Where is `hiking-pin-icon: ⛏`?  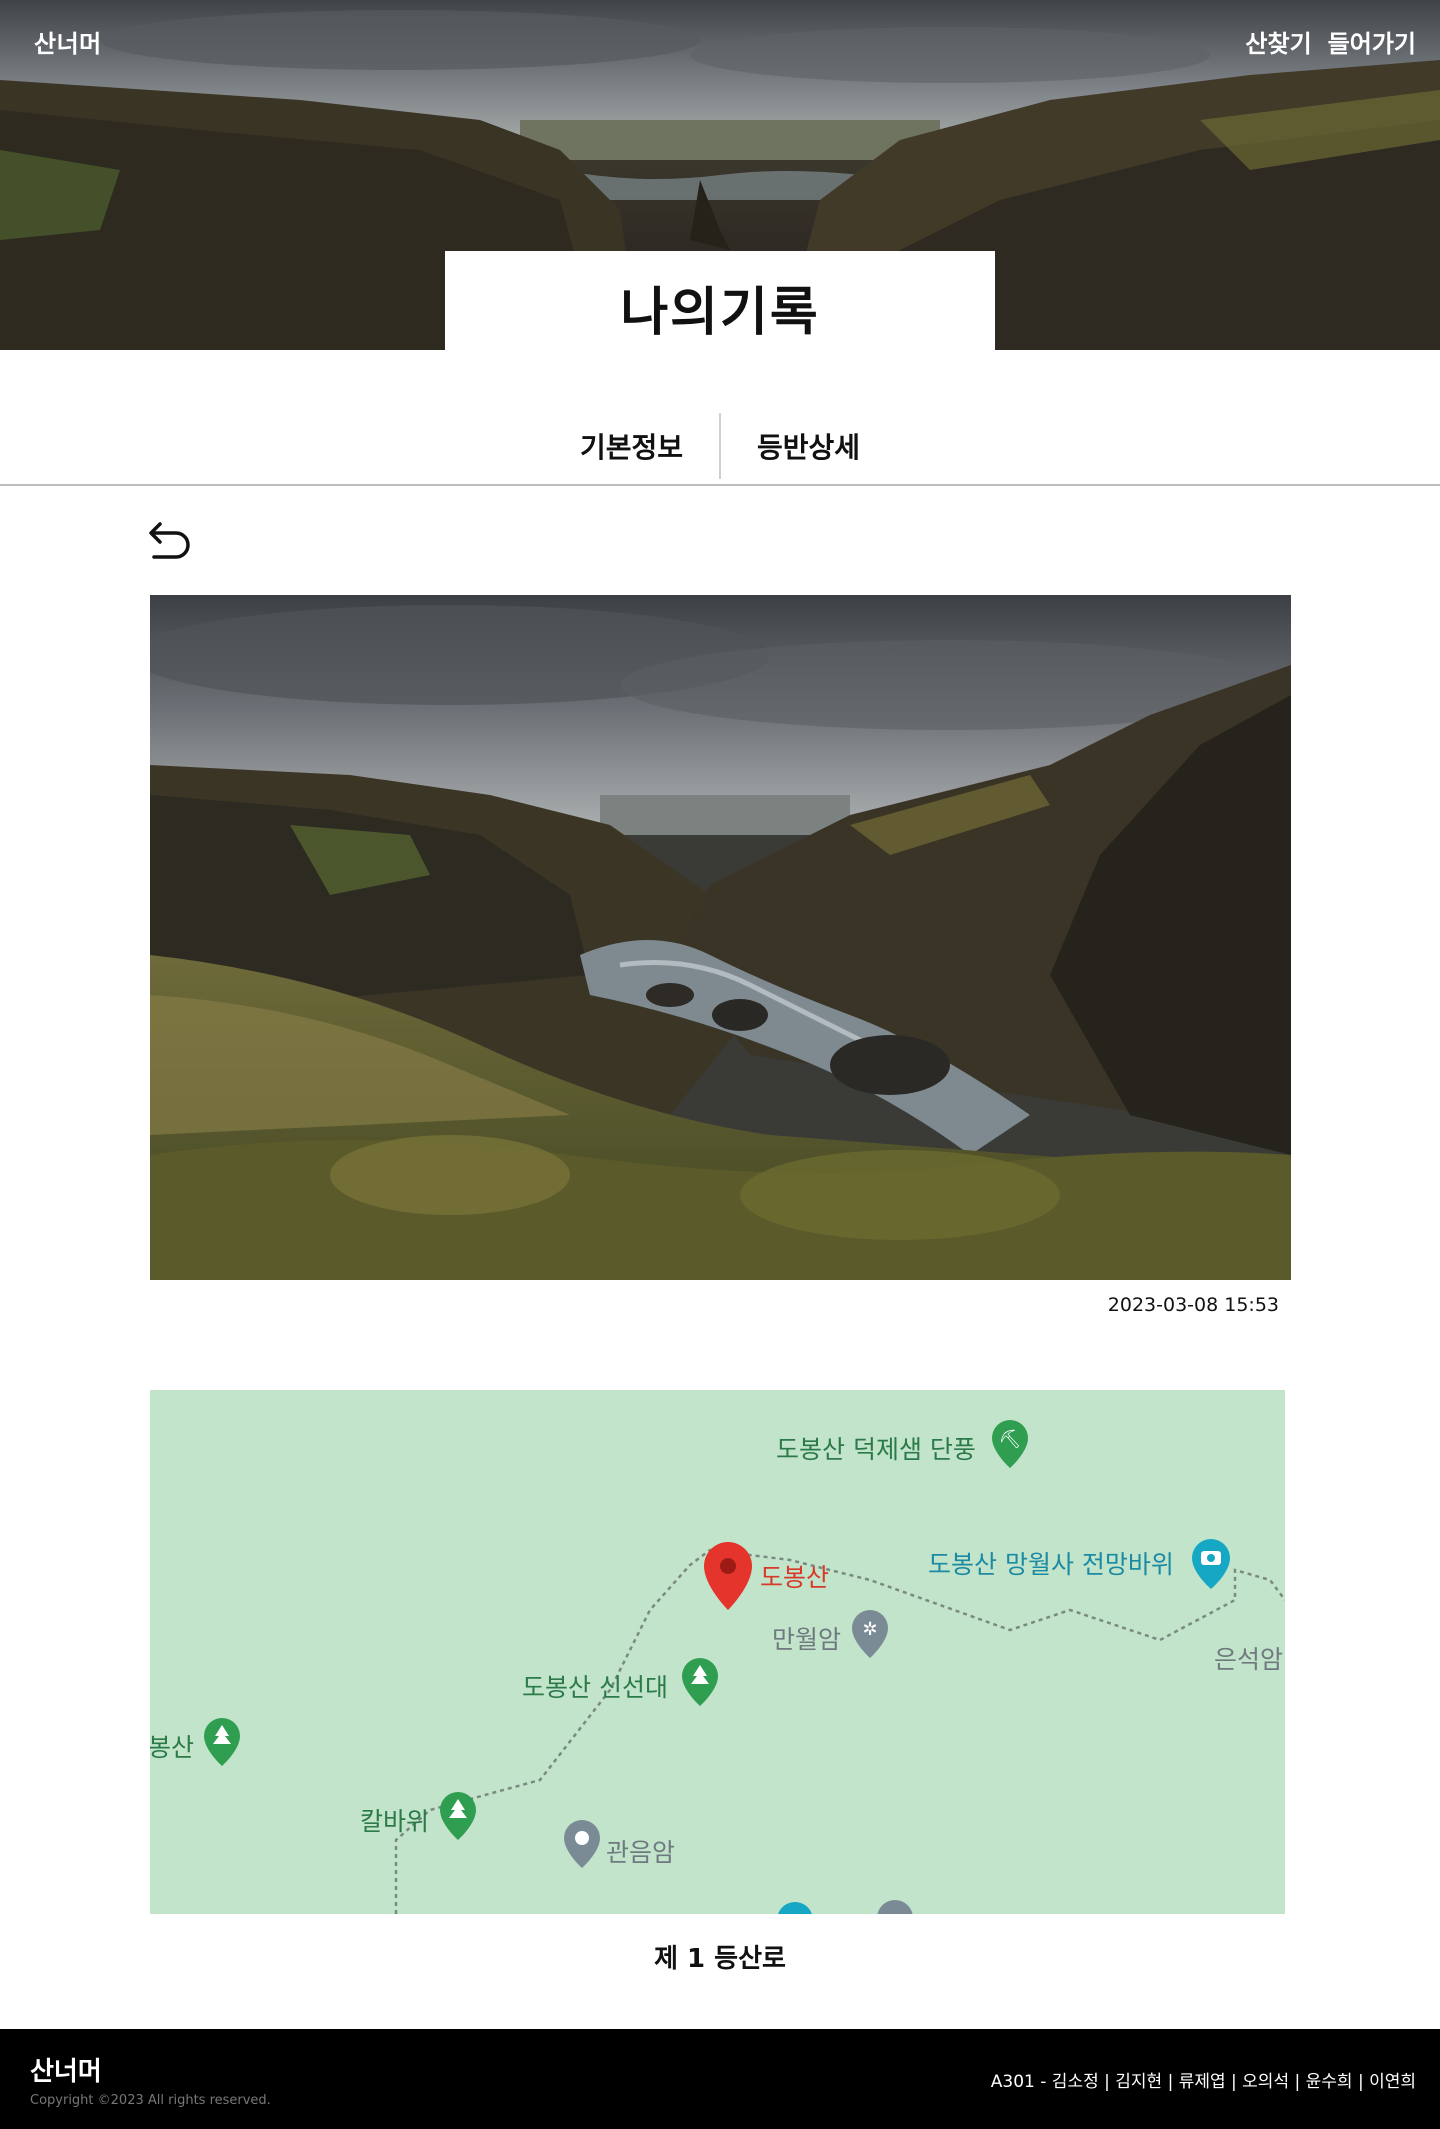 hiking-pin-icon: ⛏ is located at coordinates (1010, 1444).